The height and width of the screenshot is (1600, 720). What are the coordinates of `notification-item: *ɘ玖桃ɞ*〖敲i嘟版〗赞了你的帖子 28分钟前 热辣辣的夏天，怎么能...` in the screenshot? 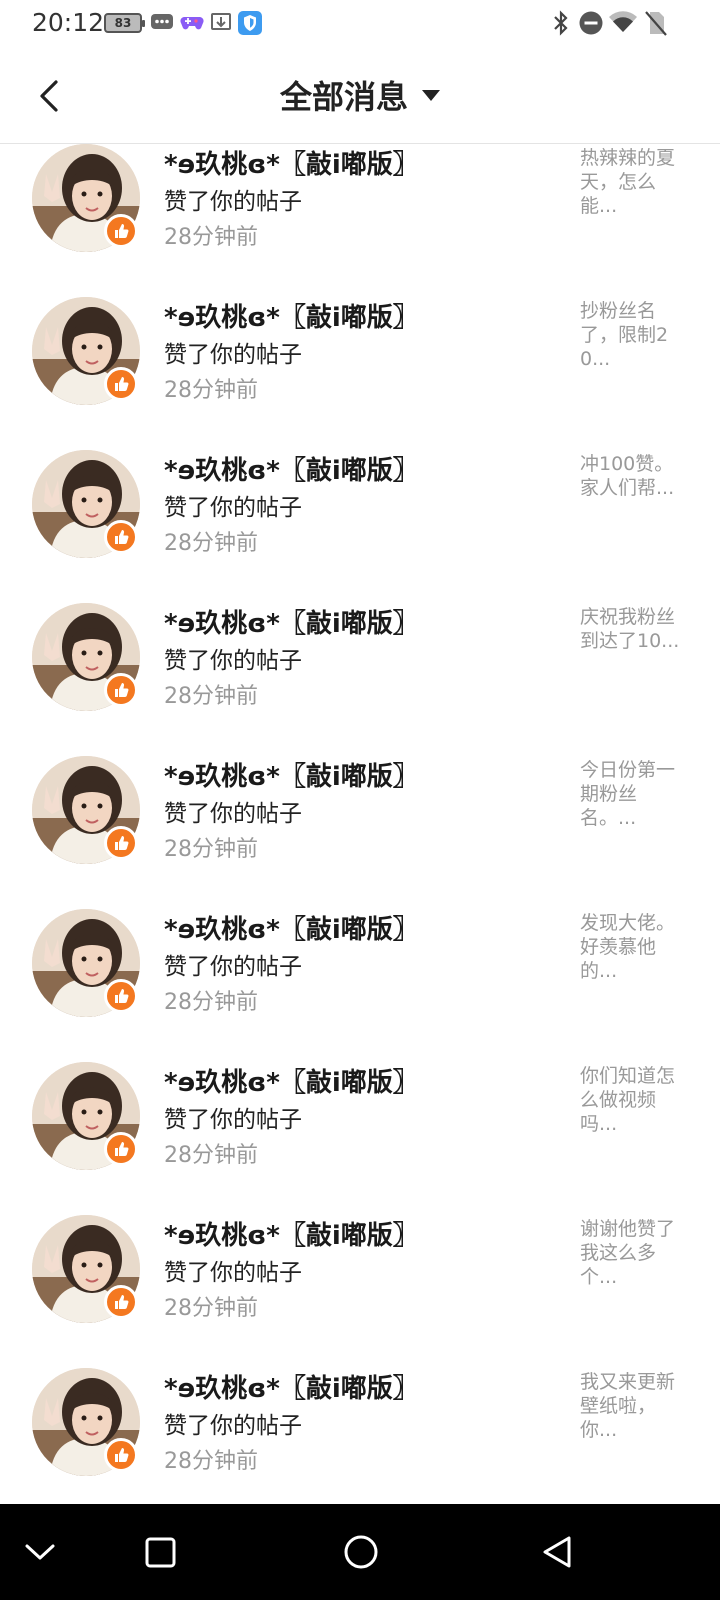 It's located at (360, 221).